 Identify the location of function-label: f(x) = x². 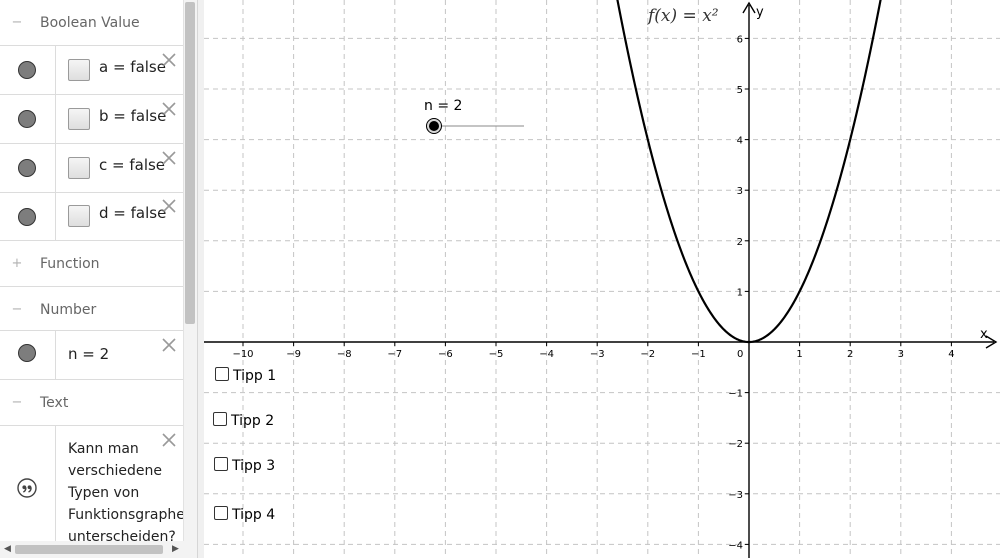
(683, 16).